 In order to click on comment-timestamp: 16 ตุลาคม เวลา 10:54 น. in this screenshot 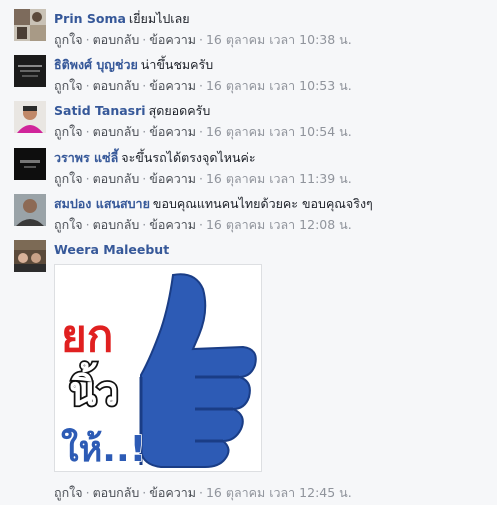, I will do `click(279, 131)`.